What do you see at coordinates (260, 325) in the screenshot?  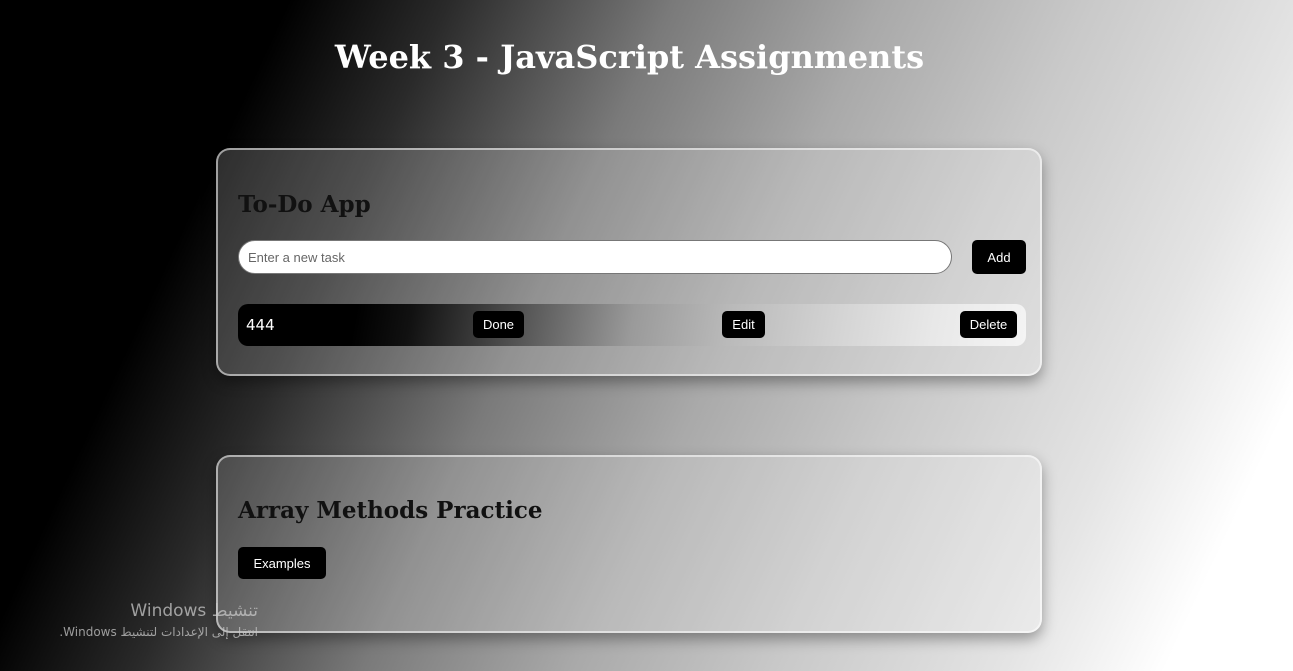 I see `task-text: 444` at bounding box center [260, 325].